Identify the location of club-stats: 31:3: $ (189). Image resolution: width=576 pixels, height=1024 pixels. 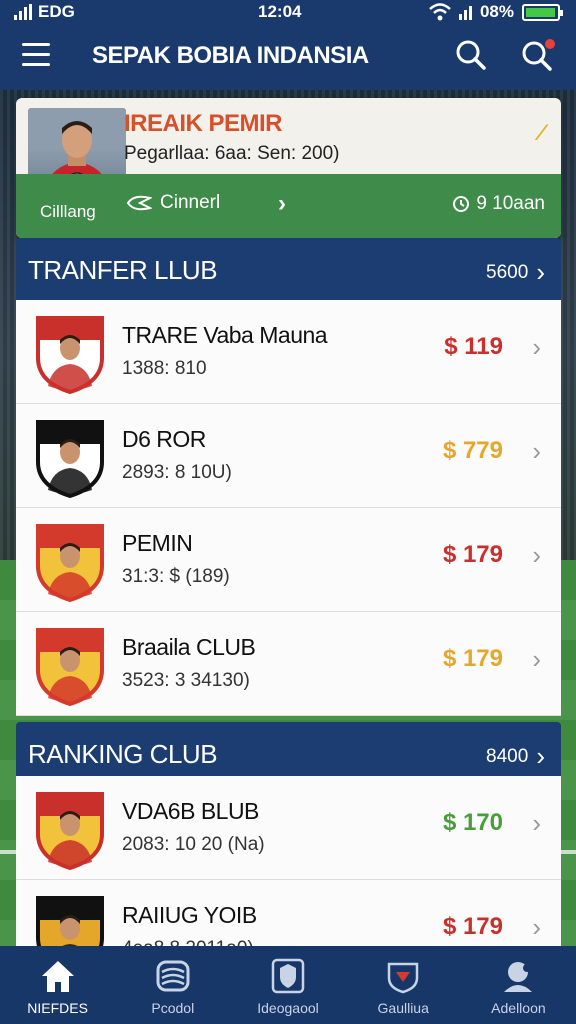
(176, 576).